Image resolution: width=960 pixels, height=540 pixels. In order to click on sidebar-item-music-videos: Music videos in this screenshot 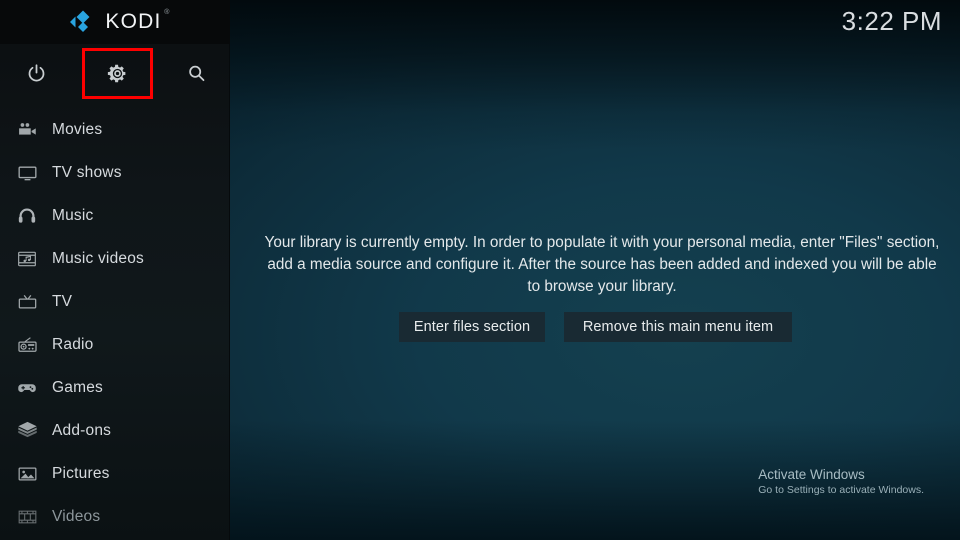, I will do `click(115, 258)`.